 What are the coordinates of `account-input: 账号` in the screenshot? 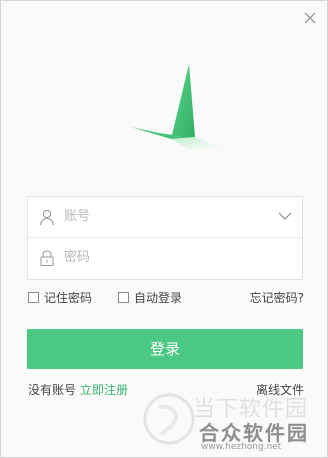 It's located at (77, 217).